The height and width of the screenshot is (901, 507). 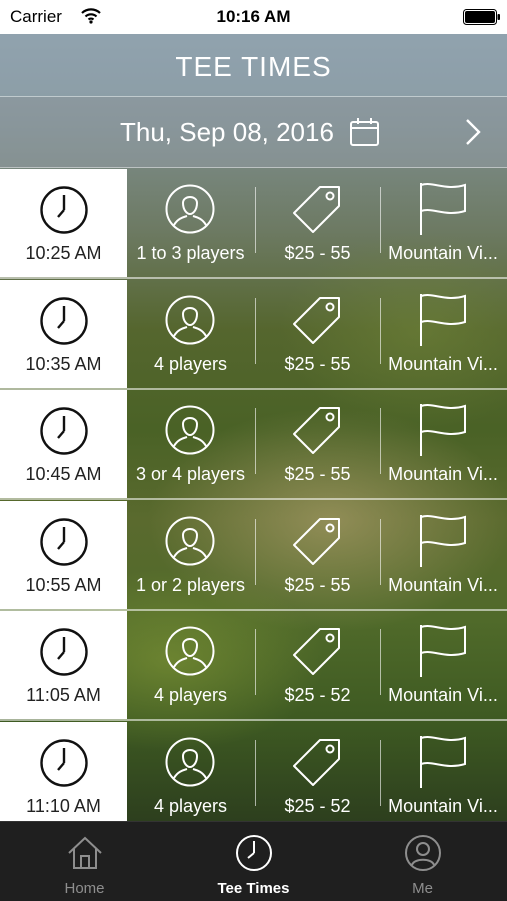 I want to click on tee-time-cell: 10:45 AM, so click(x=63, y=444).